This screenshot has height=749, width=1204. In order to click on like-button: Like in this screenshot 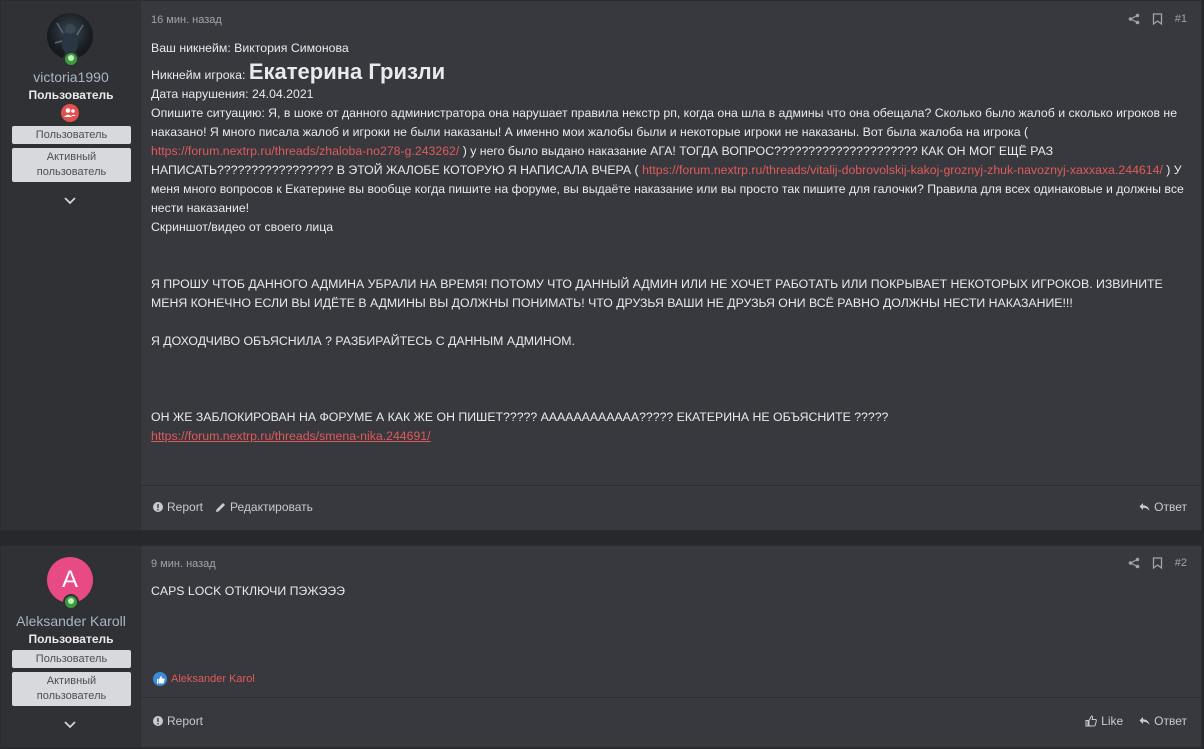, I will do `click(1104, 721)`.